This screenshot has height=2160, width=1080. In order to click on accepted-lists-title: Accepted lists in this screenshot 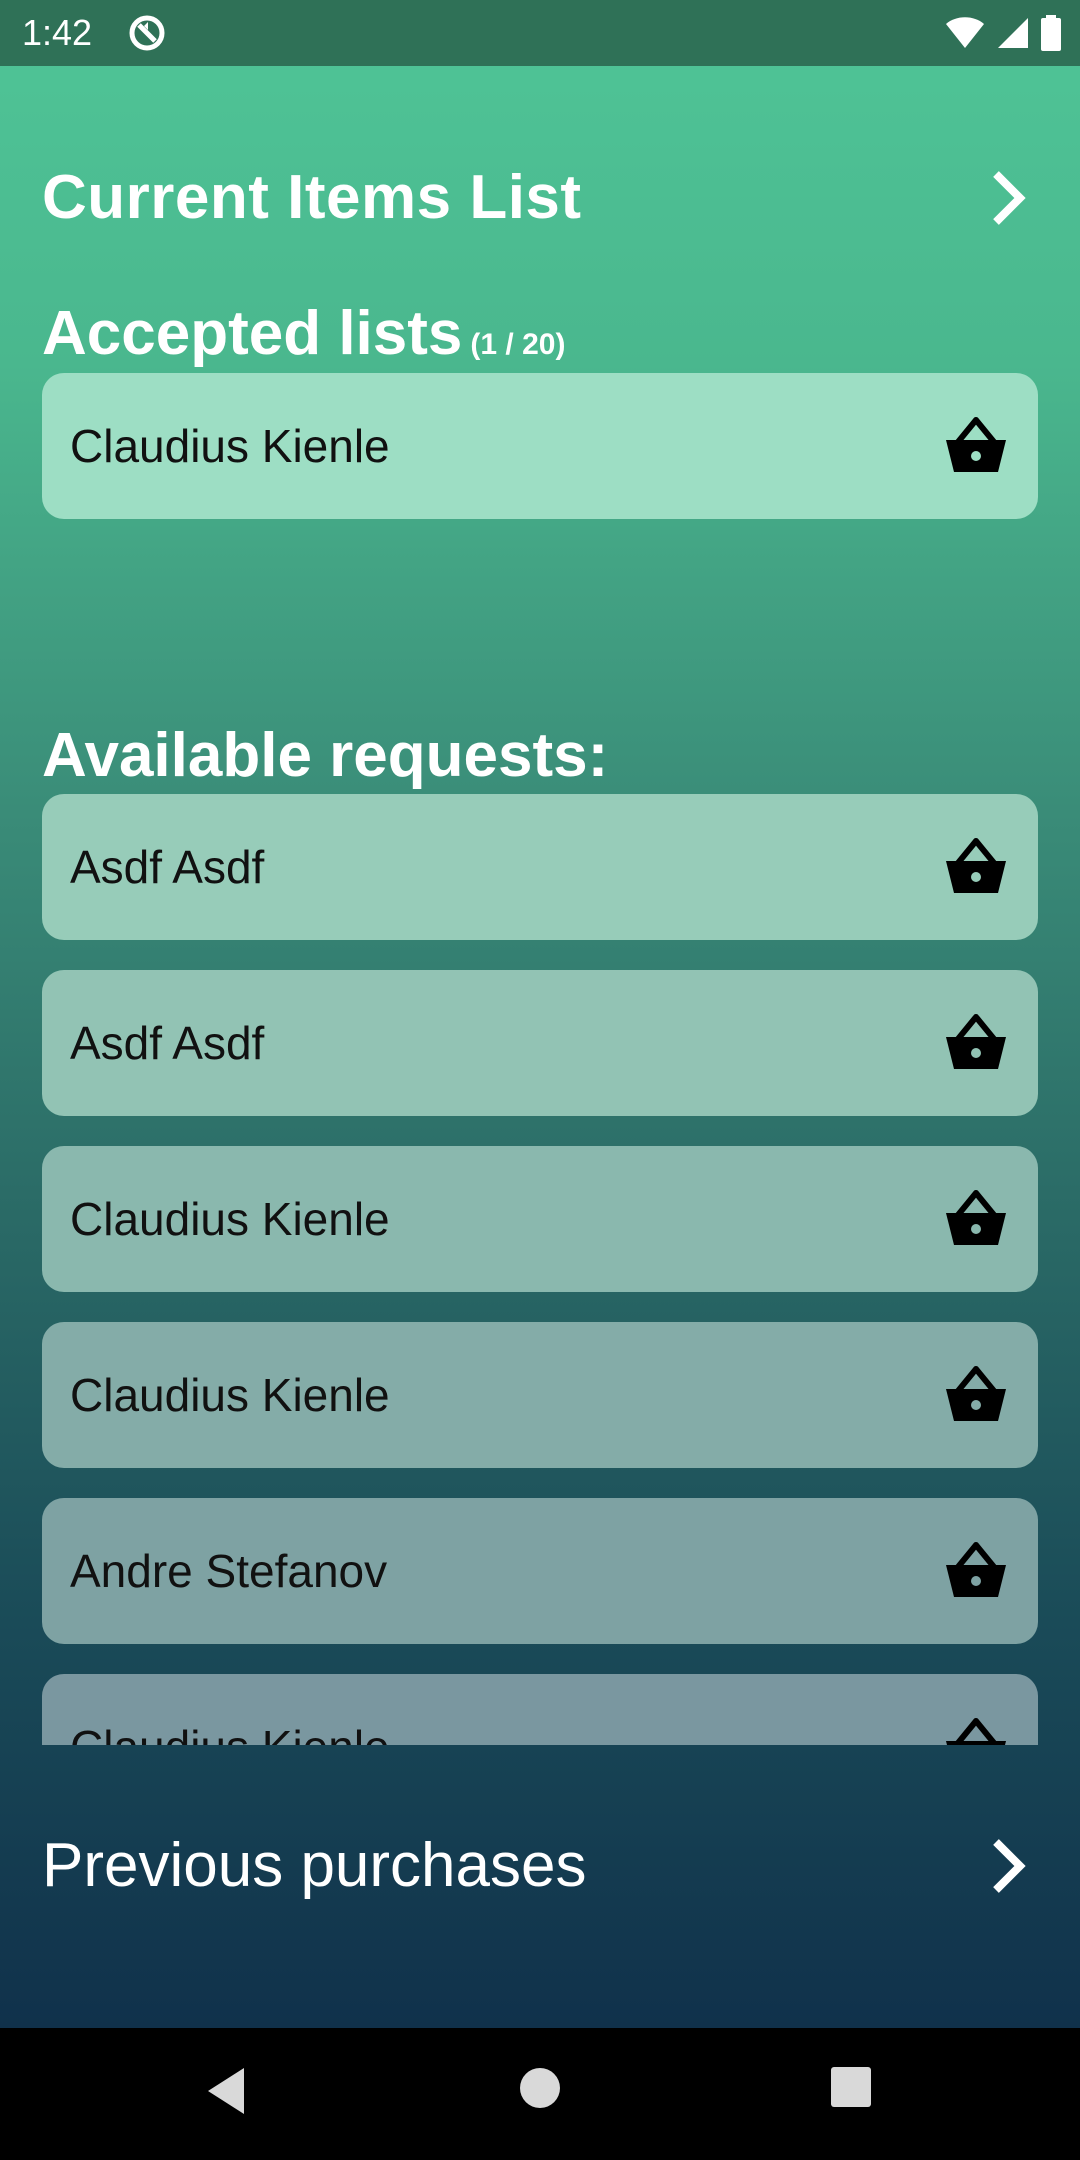, I will do `click(252, 333)`.